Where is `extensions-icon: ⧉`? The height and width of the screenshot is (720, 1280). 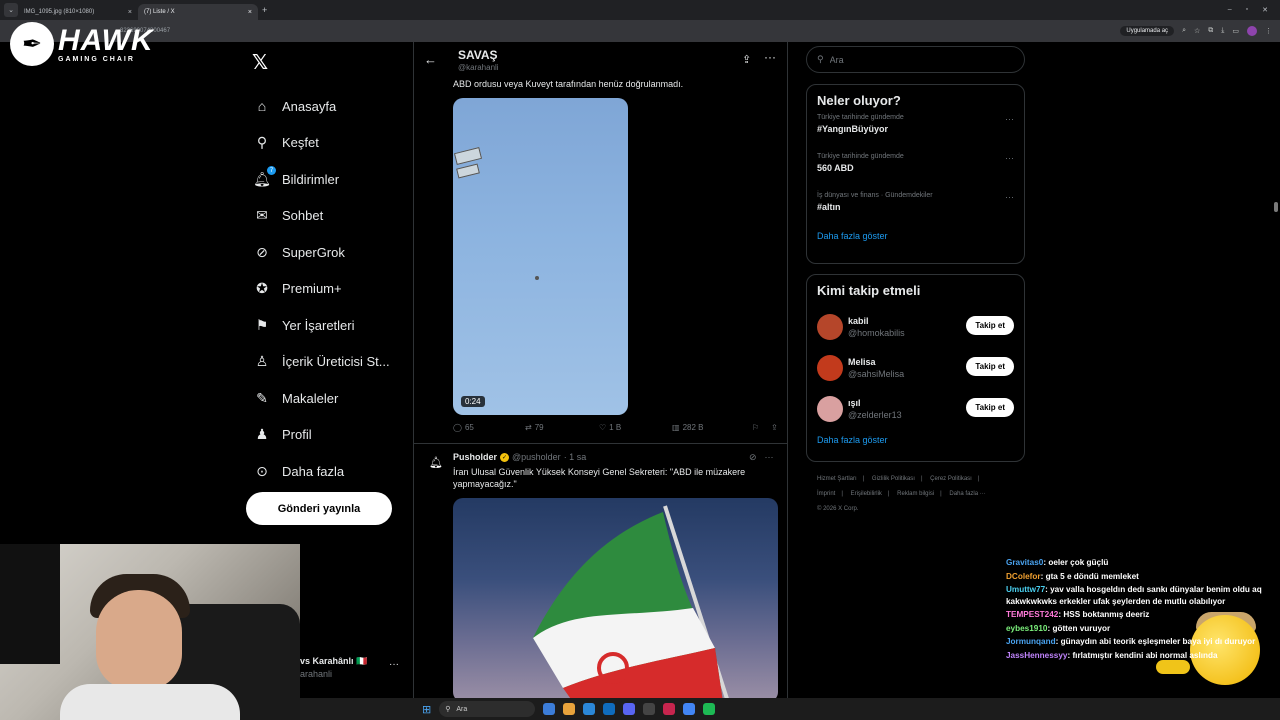
extensions-icon: ⧉ is located at coordinates (1210, 31).